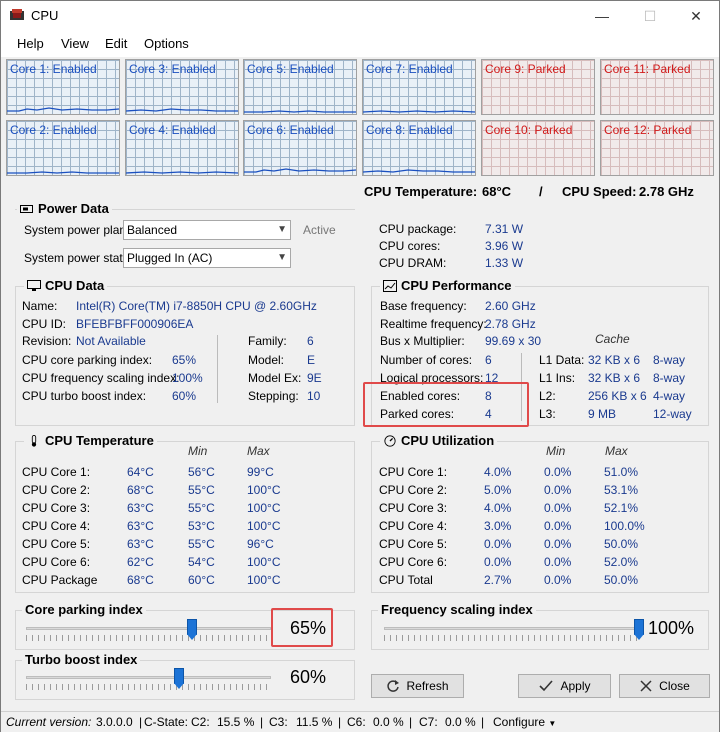 The image size is (720, 732). What do you see at coordinates (179, 678) in the screenshot?
I see `turbo-slider-thumb` at bounding box center [179, 678].